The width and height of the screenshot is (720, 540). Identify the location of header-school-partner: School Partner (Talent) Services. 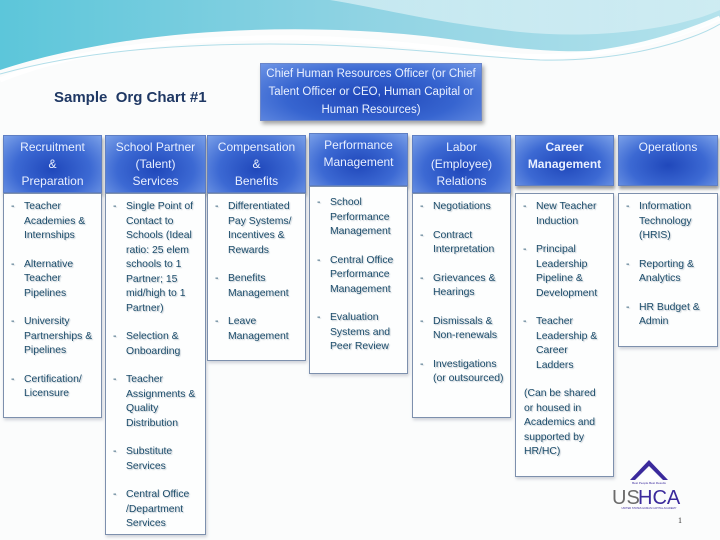
(155, 164).